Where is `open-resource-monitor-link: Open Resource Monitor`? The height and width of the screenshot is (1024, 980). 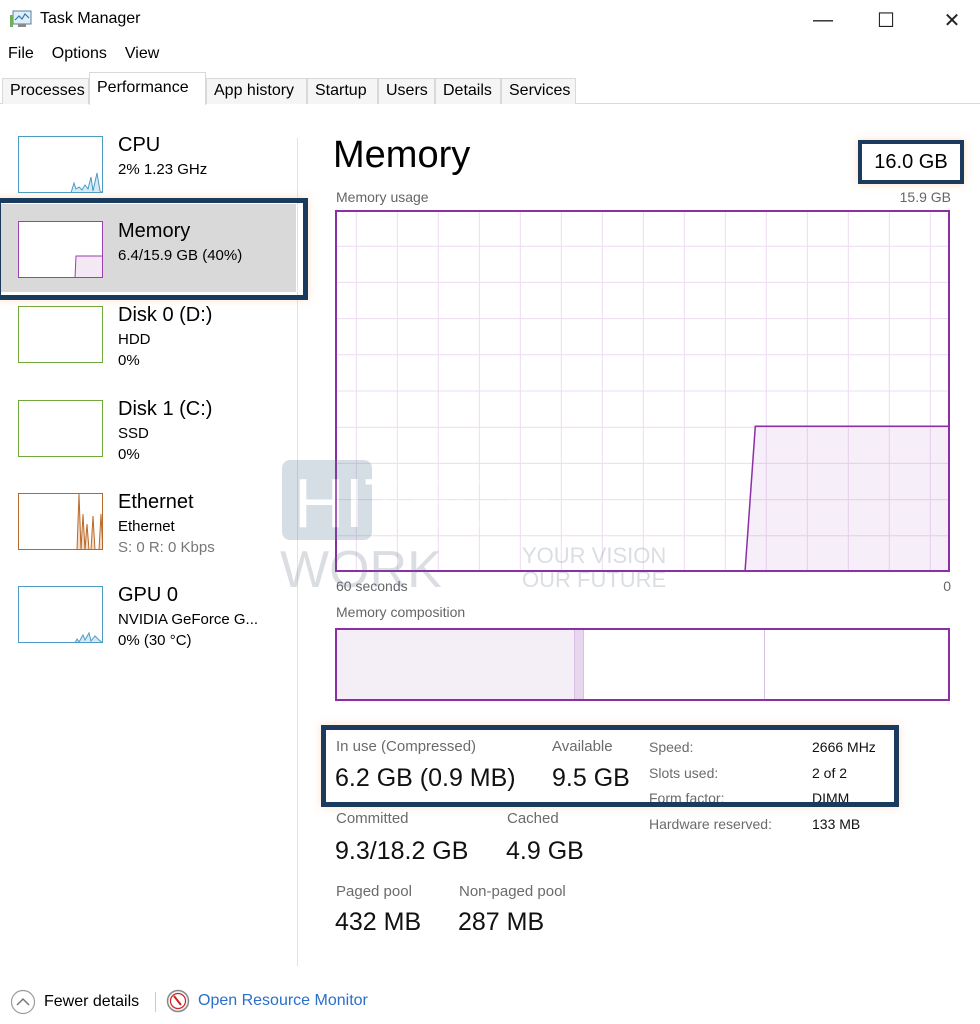
open-resource-monitor-link: Open Resource Monitor is located at coordinates (267, 1001).